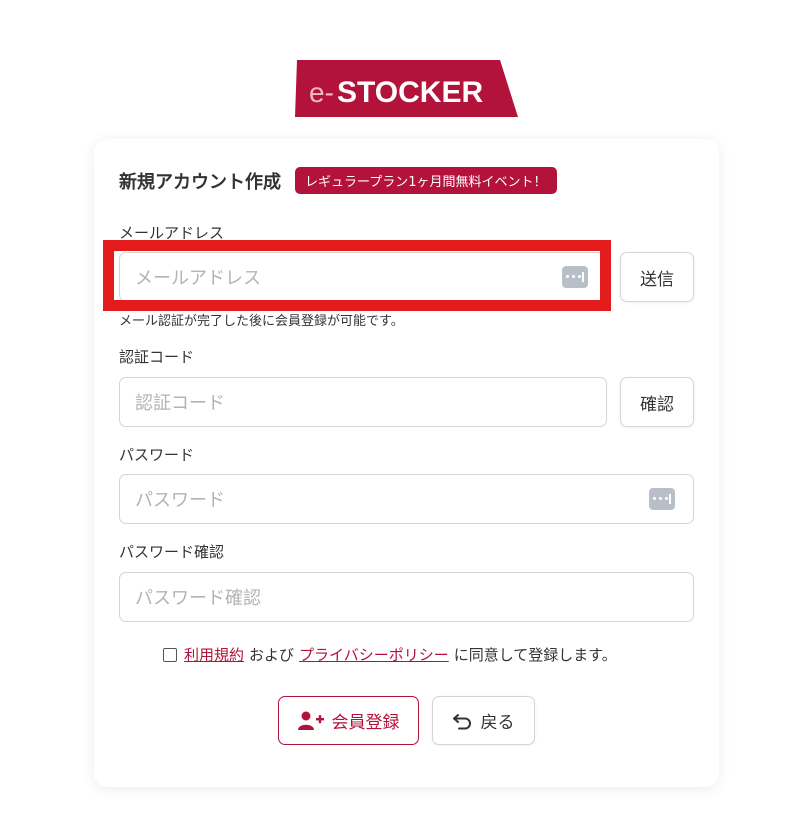  What do you see at coordinates (214, 654) in the screenshot?
I see `terms-link: 利用規約` at bounding box center [214, 654].